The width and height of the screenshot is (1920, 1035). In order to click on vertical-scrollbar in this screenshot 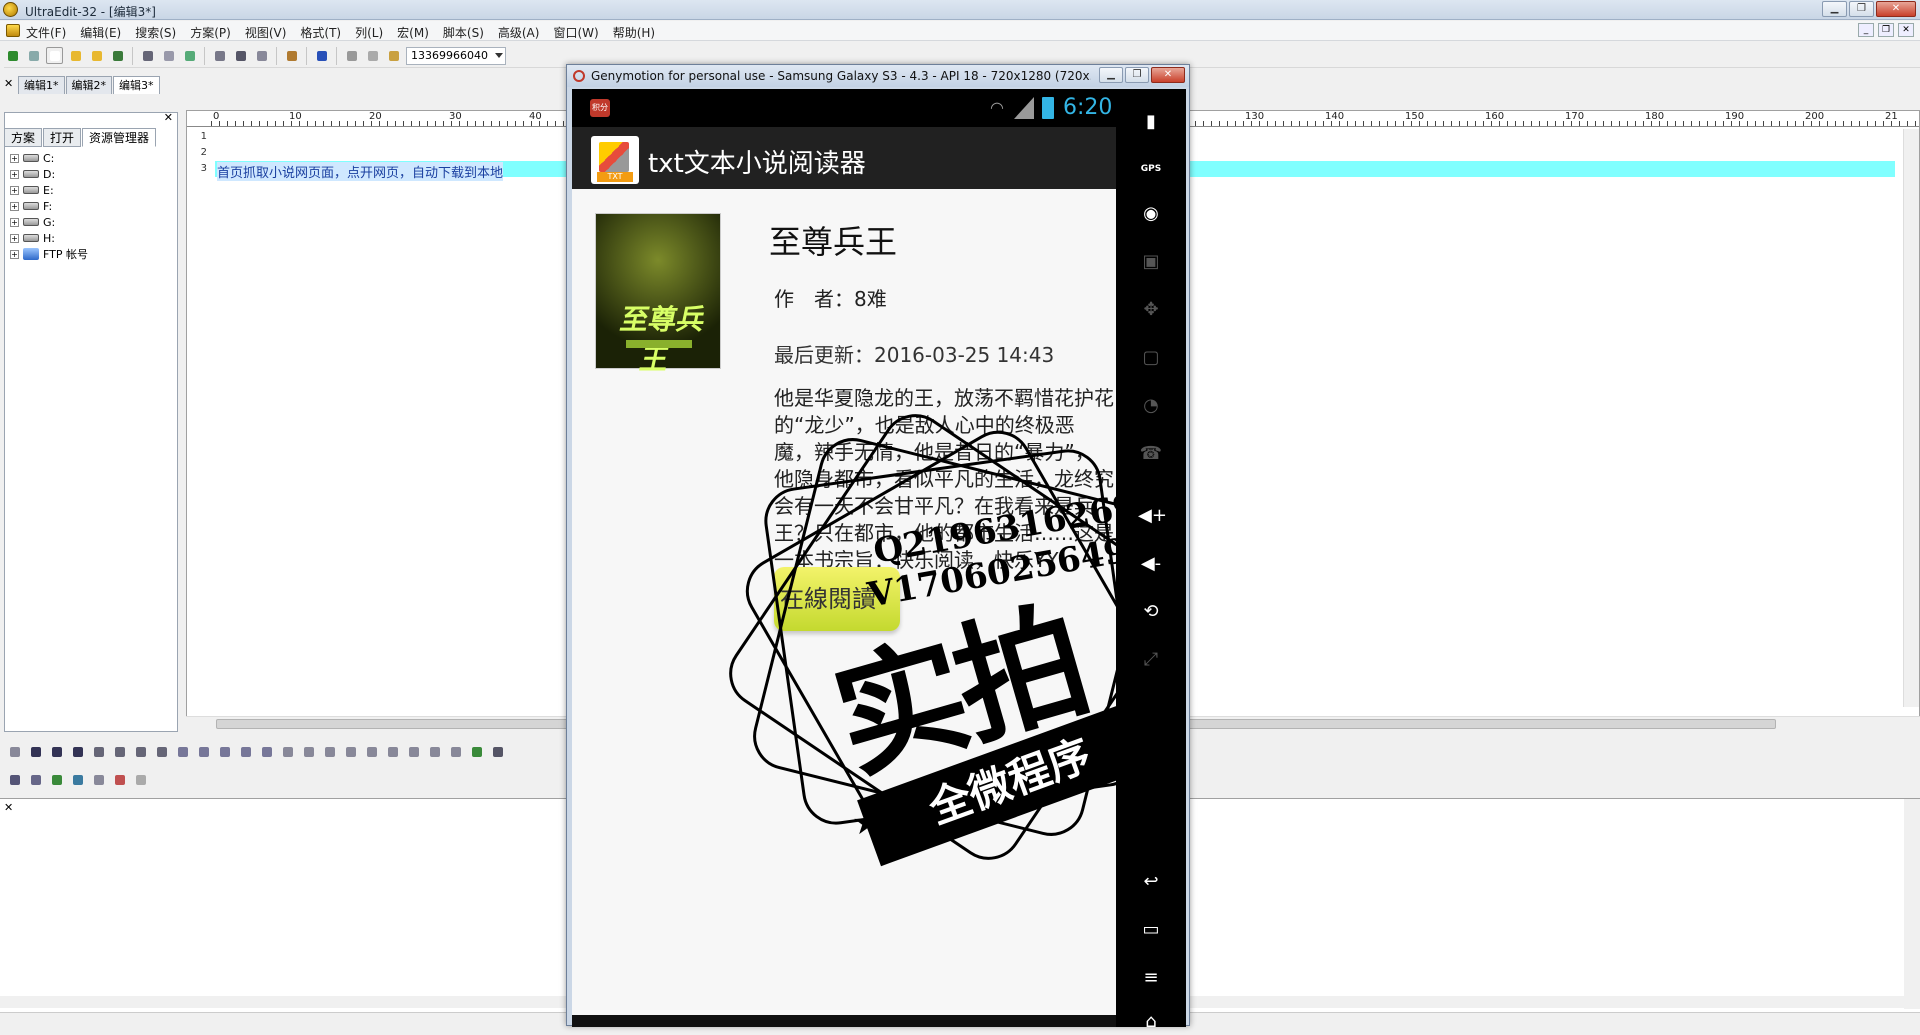, I will do `click(1911, 418)`.